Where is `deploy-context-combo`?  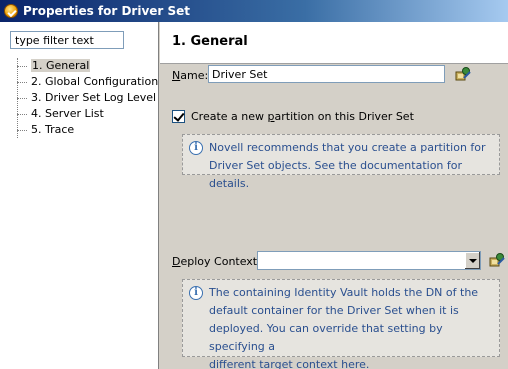
deploy-context-combo is located at coordinates (369, 260).